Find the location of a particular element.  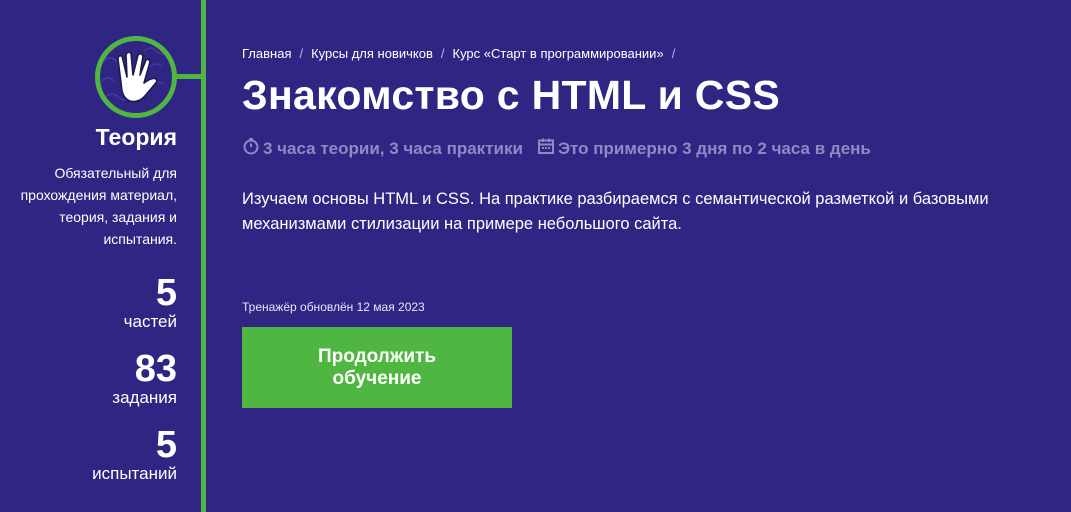

schedule-text: Это примерно 3 дня по 2 часа в день is located at coordinates (714, 148).